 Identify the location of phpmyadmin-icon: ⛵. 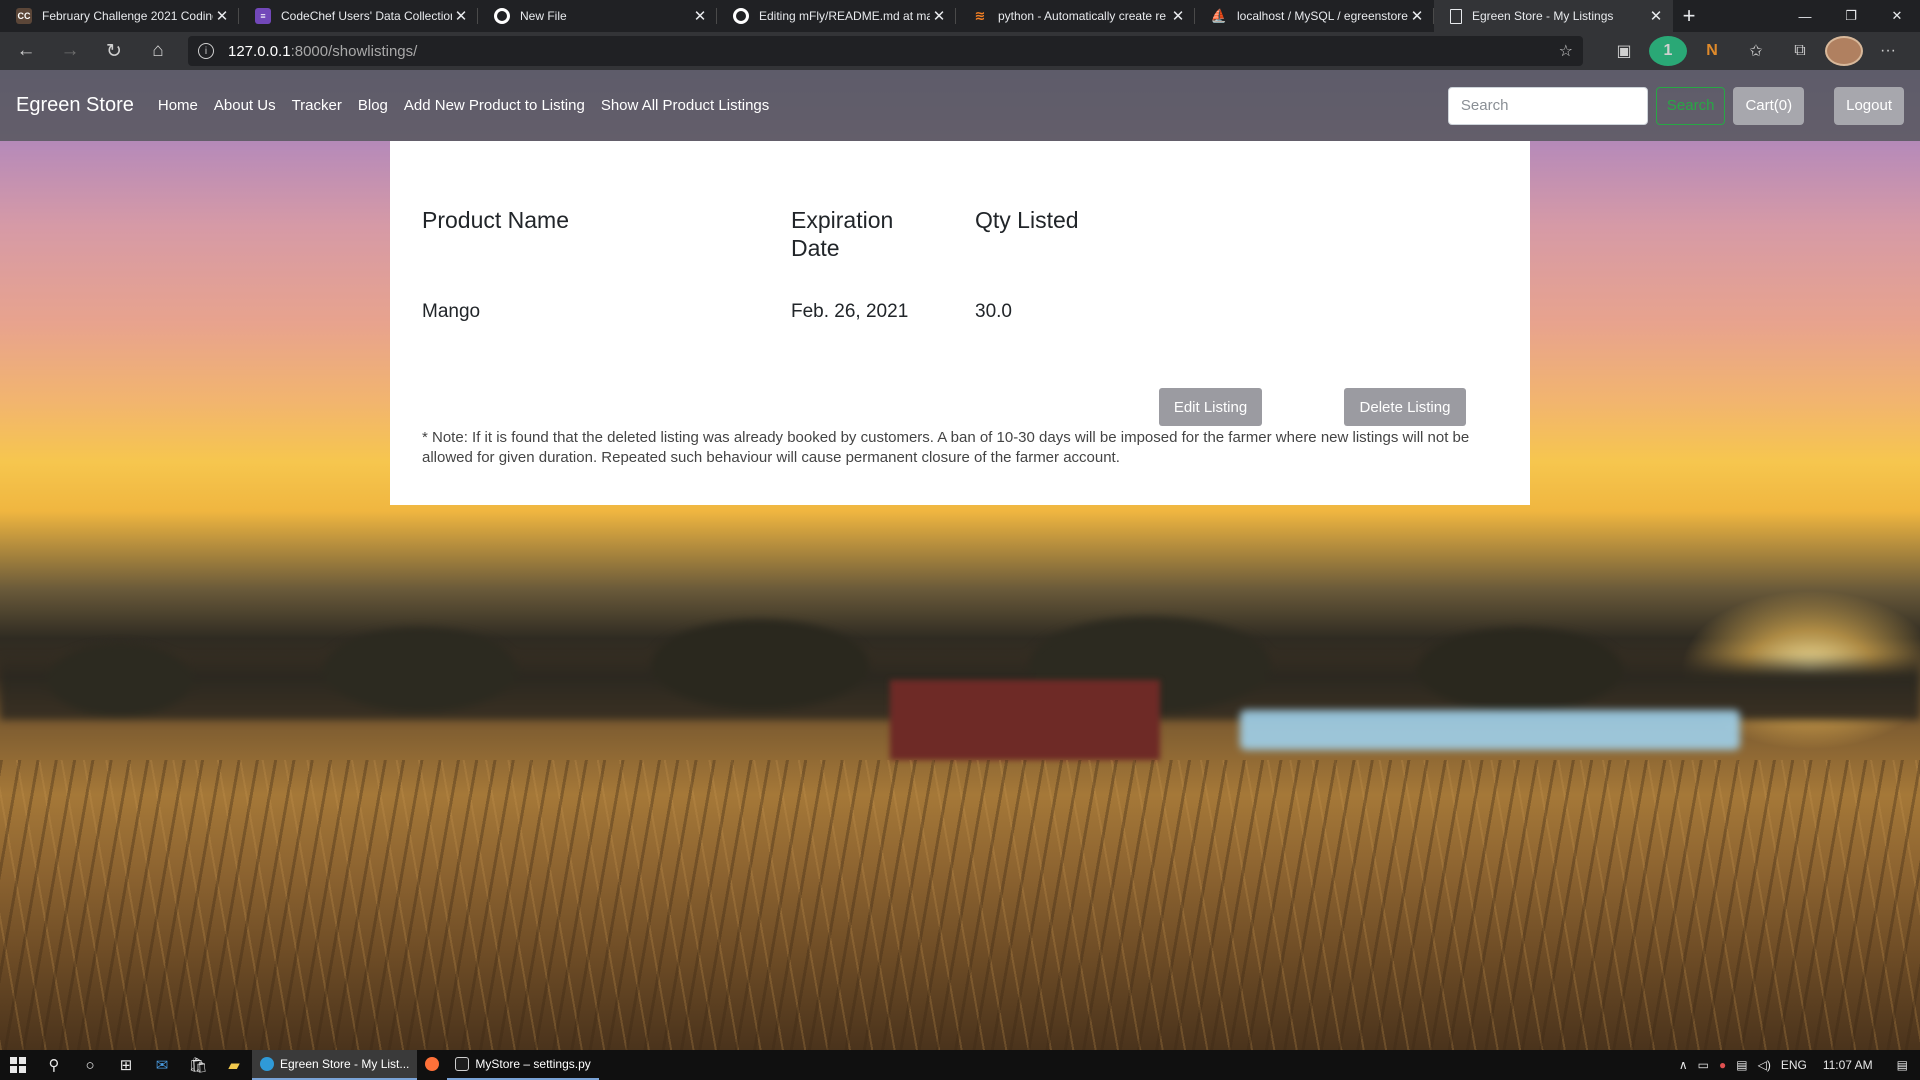
(1219, 15).